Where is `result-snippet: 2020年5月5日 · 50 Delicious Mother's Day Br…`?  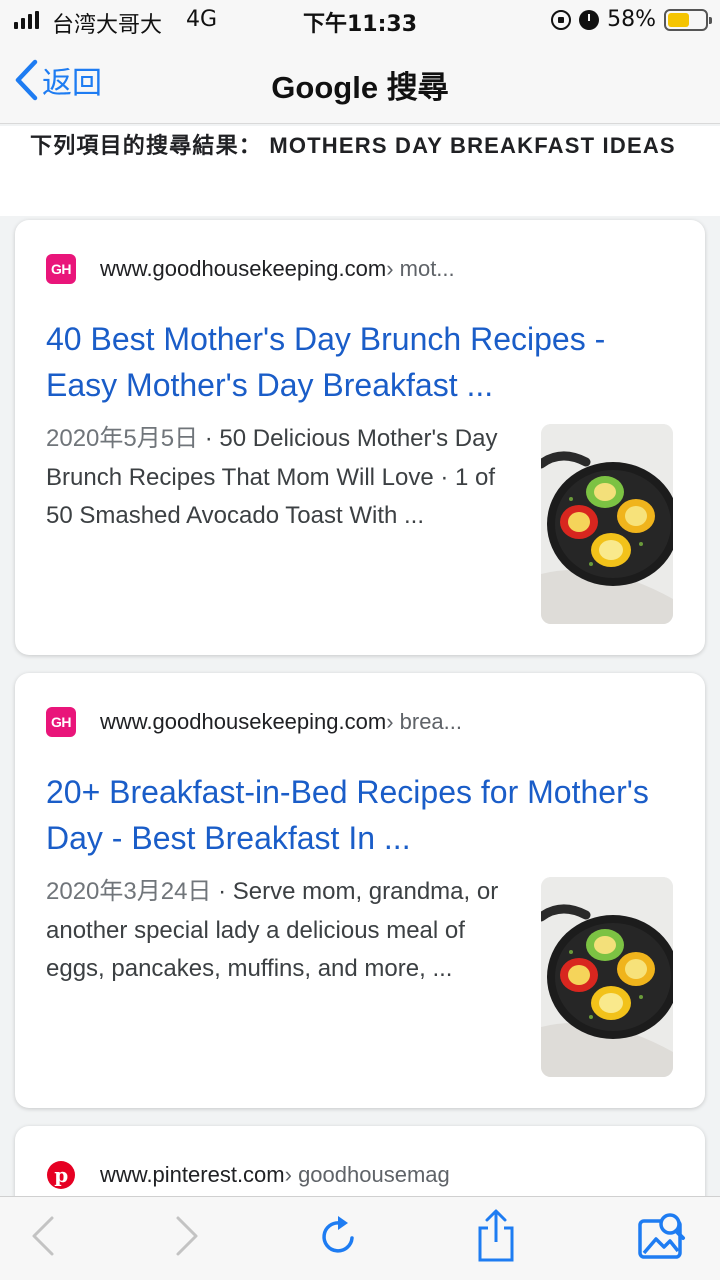
result-snippet: 2020年5月5日 · 50 Delicious Mother's Day Br… is located at coordinates (281, 478).